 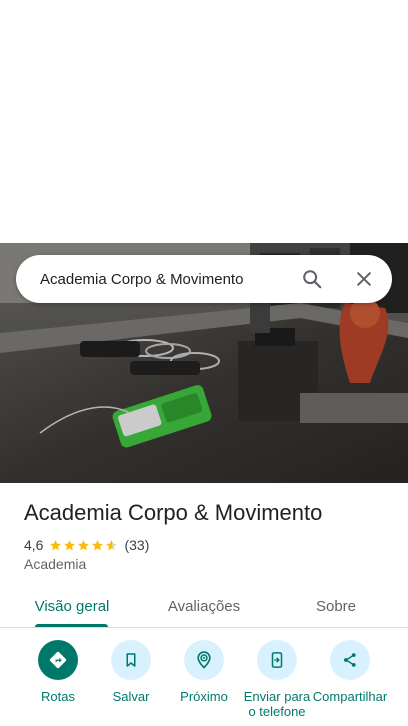 I want to click on share-icon, so click(x=350, y=660).